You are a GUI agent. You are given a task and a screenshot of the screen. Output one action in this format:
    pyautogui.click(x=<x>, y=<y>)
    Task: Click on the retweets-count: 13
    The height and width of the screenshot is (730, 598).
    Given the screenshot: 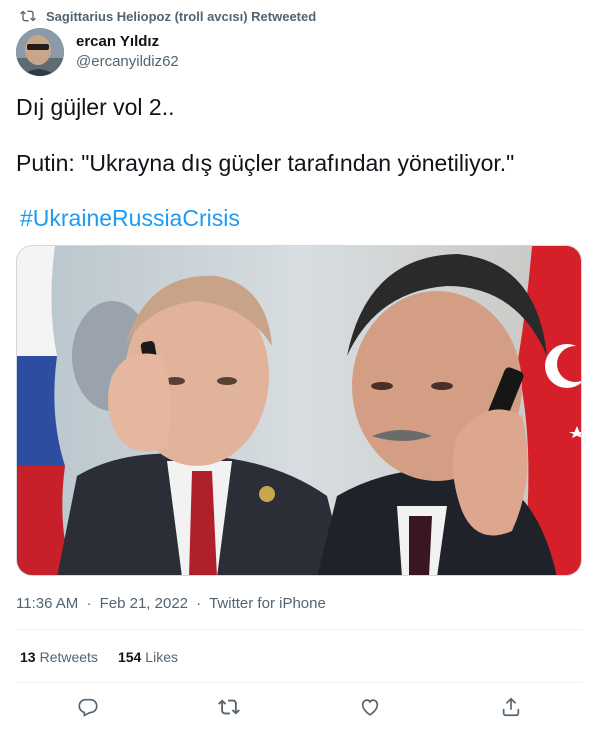 What is the action you would take?
    pyautogui.click(x=28, y=657)
    